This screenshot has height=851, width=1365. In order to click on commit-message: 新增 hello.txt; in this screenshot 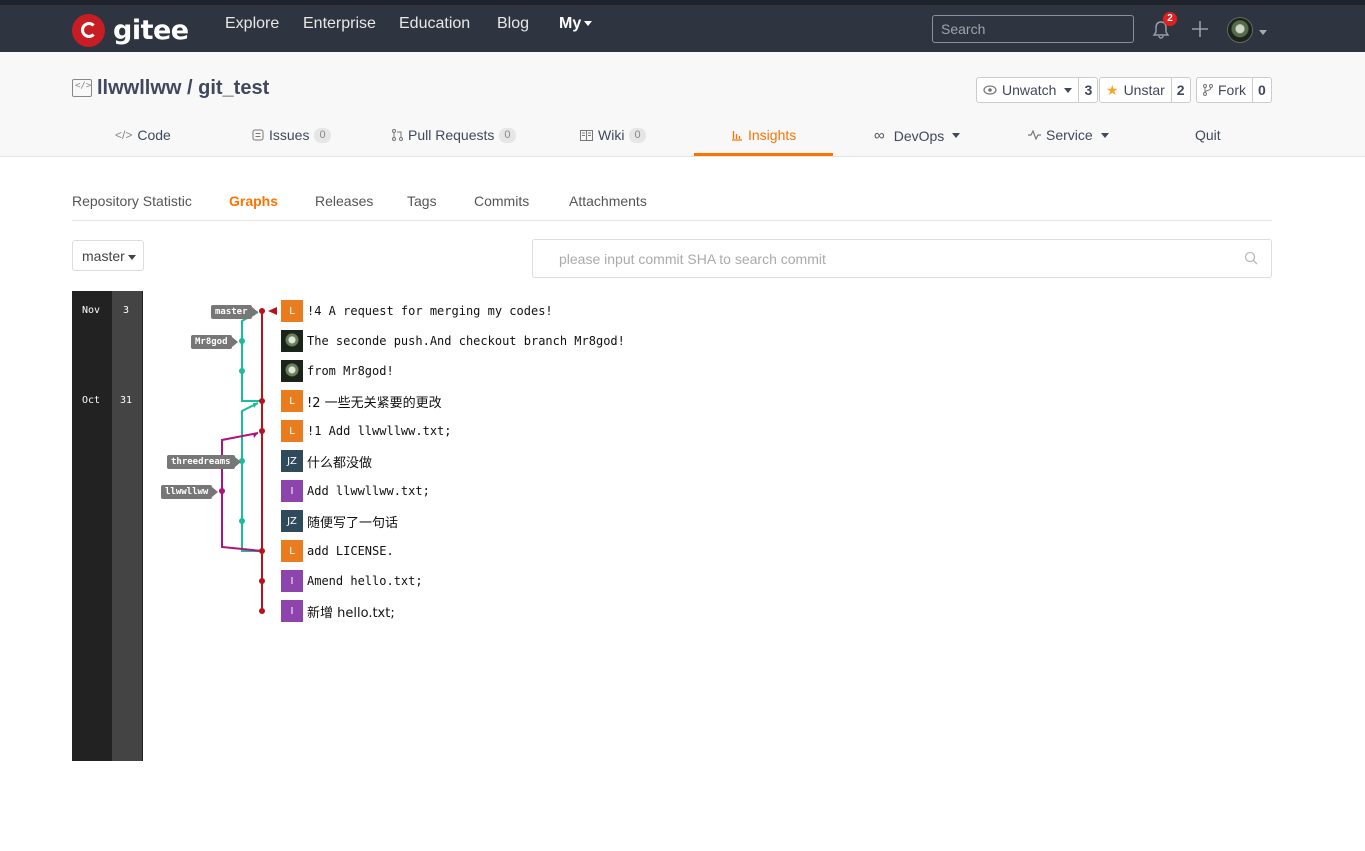, I will do `click(351, 611)`.